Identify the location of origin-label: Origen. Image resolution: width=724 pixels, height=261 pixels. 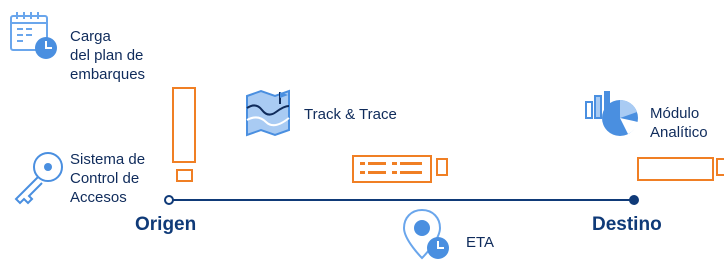
(166, 224).